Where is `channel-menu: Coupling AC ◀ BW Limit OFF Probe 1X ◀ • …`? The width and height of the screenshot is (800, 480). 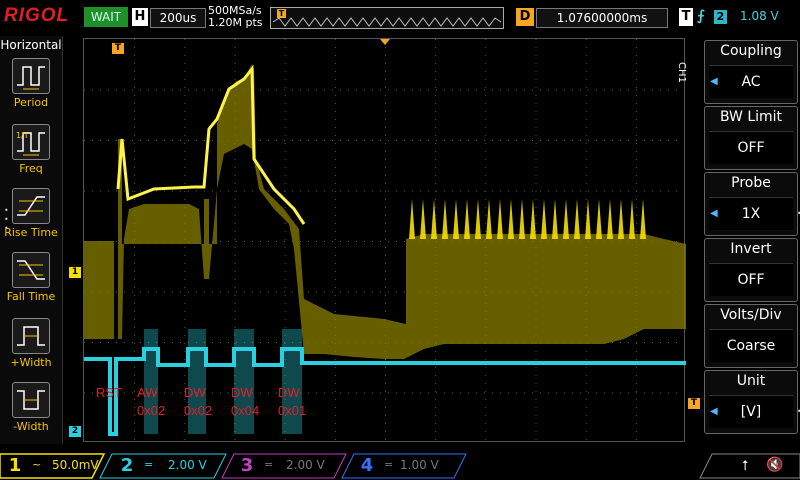
channel-menu: Coupling AC ◀ BW Limit OFF Probe 1X ◀ • … is located at coordinates (752, 242).